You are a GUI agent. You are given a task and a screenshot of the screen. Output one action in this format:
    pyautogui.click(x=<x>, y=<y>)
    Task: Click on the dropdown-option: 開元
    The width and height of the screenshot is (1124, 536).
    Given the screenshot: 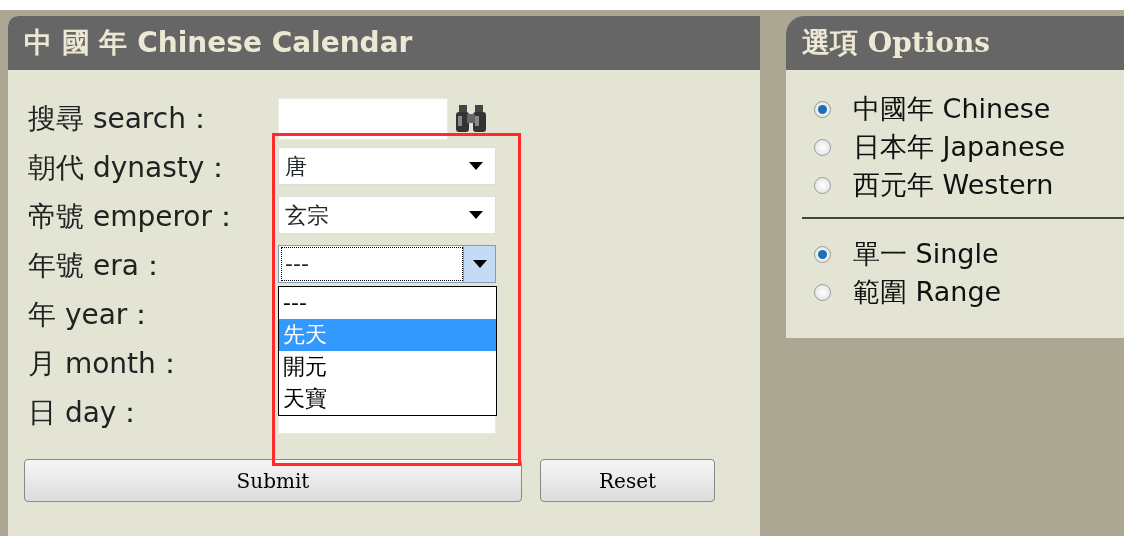 What is the action you would take?
    pyautogui.click(x=387, y=367)
    